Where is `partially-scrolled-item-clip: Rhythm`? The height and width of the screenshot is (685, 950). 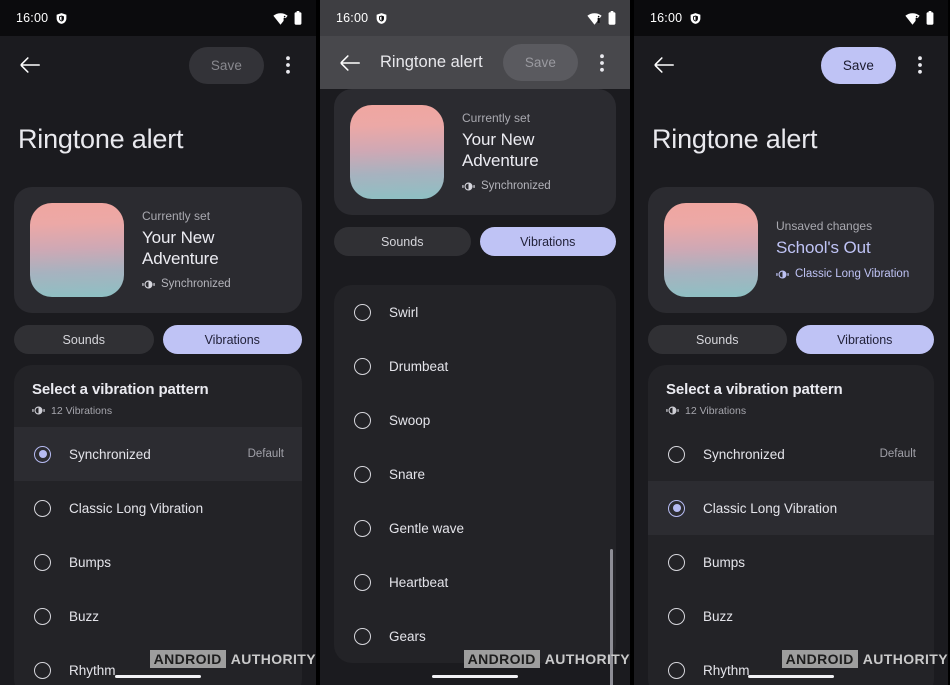
partially-scrolled-item-clip: Rhythm is located at coordinates (475, 276).